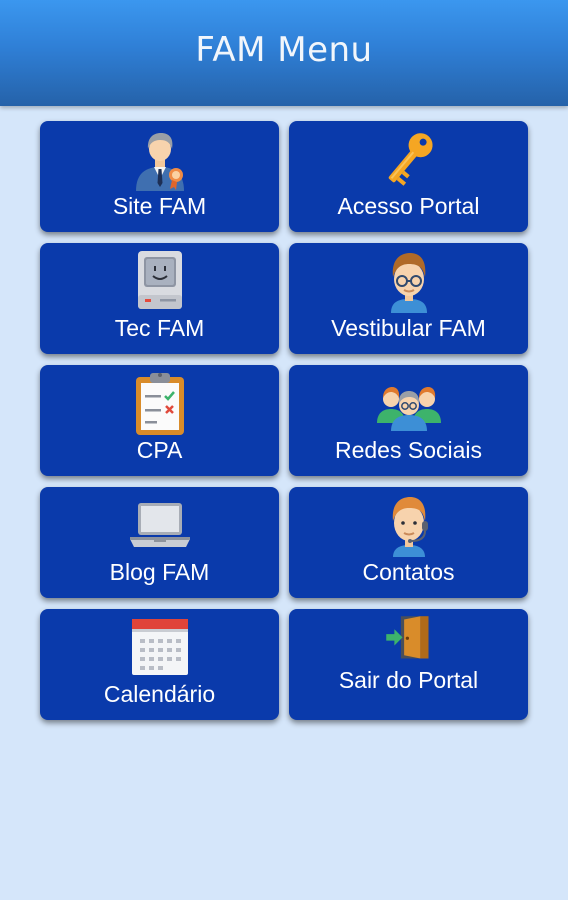  What do you see at coordinates (409, 159) in the screenshot?
I see `key-icon` at bounding box center [409, 159].